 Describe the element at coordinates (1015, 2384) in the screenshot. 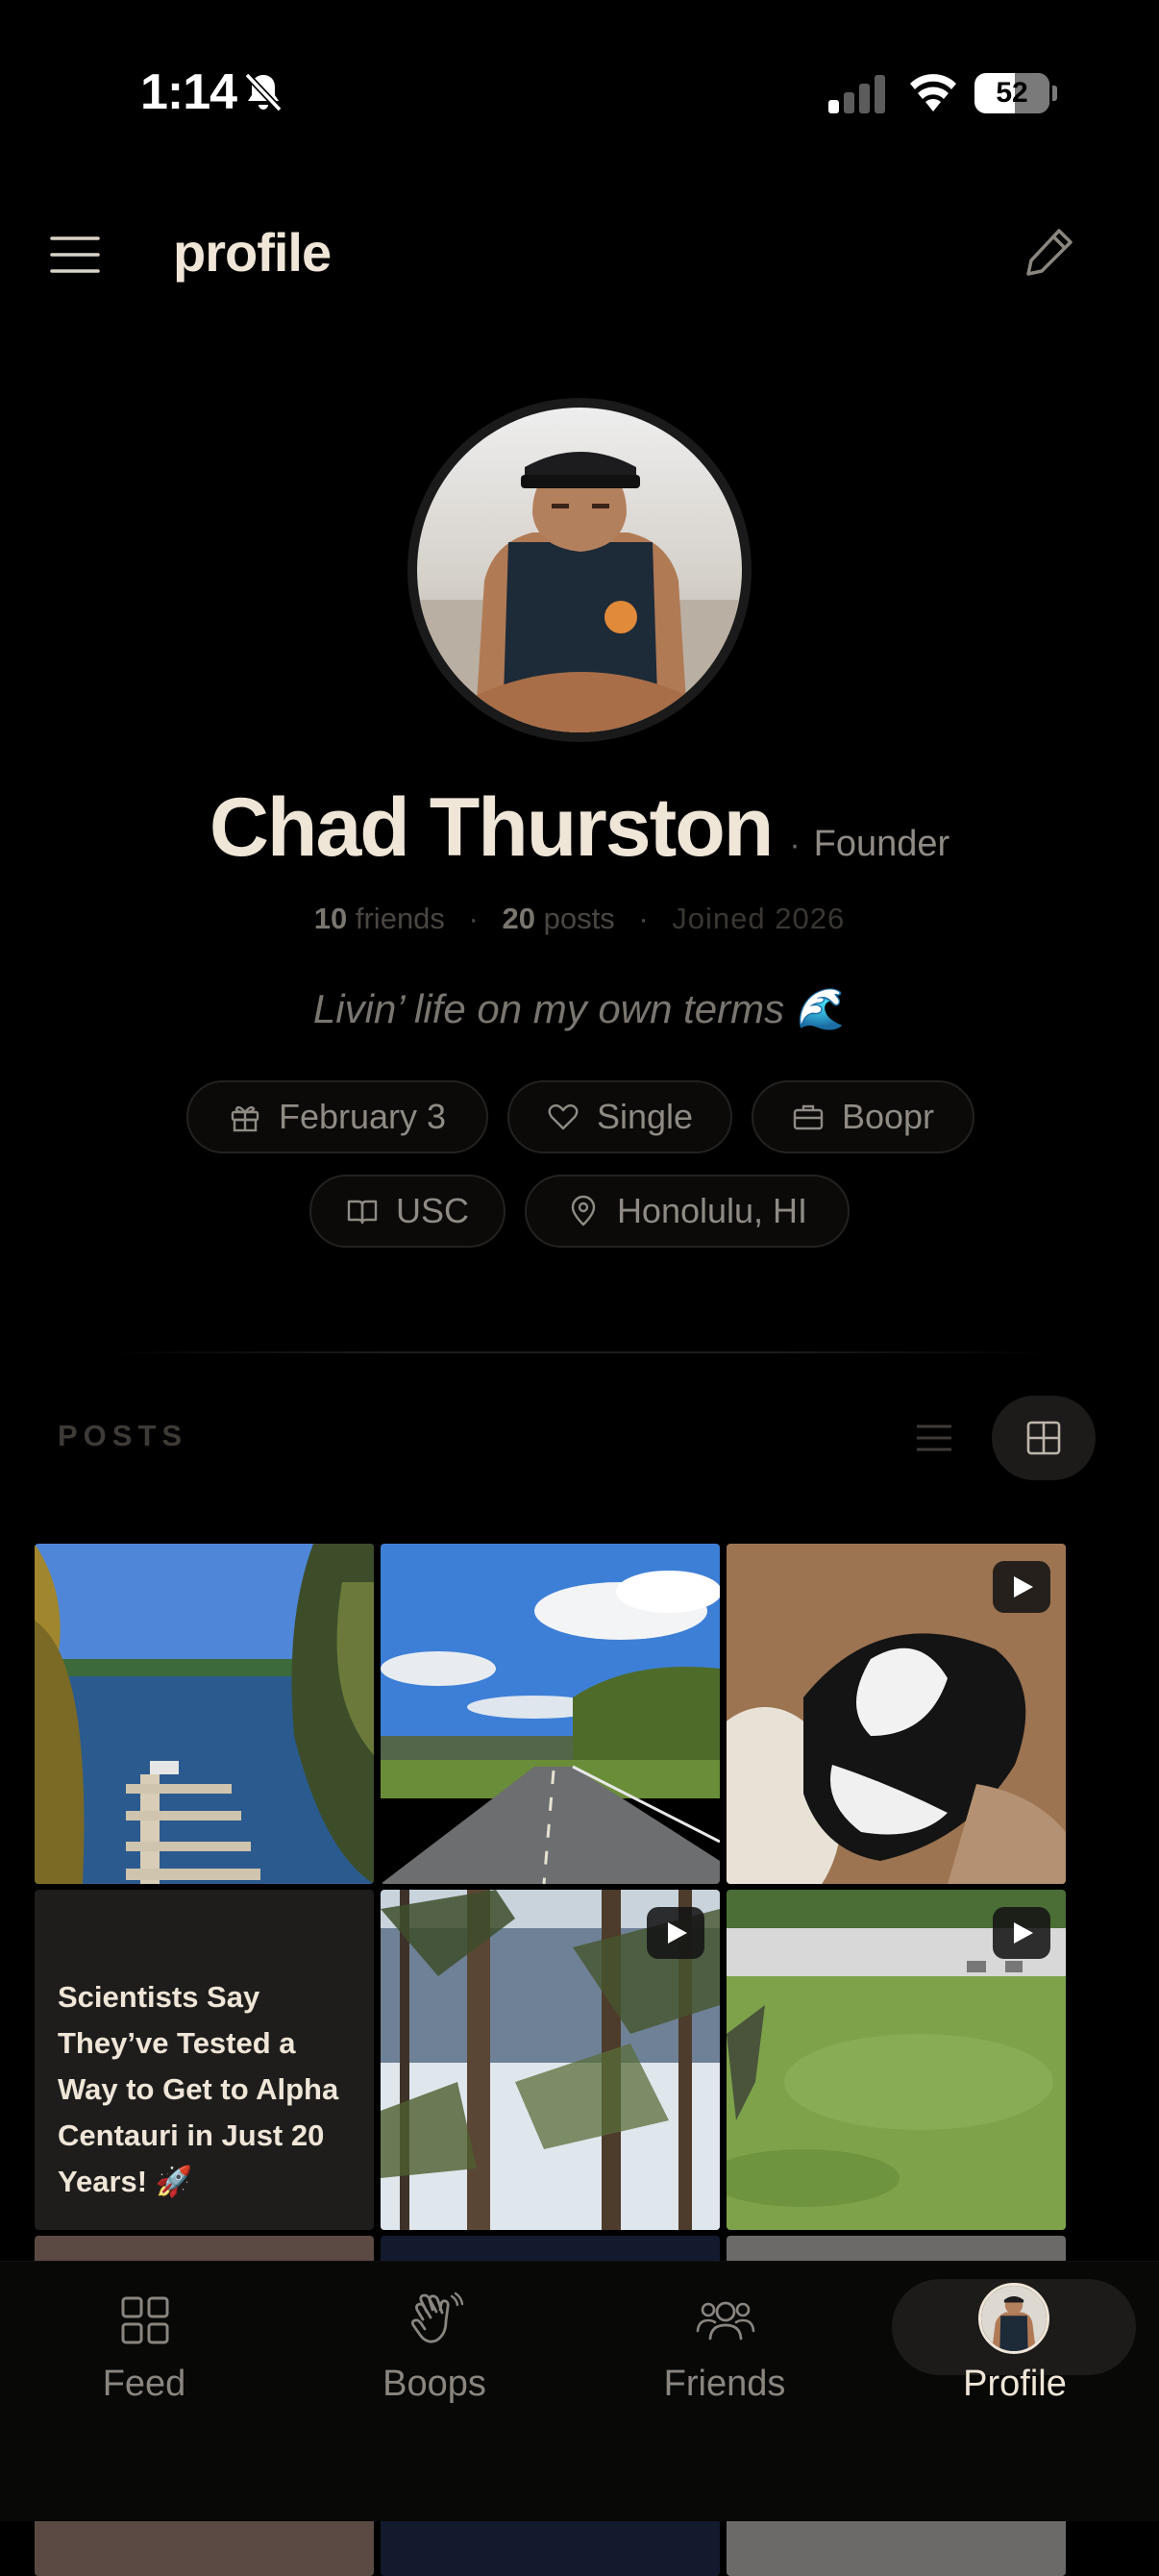

I see `tab-label: Profile` at that location.